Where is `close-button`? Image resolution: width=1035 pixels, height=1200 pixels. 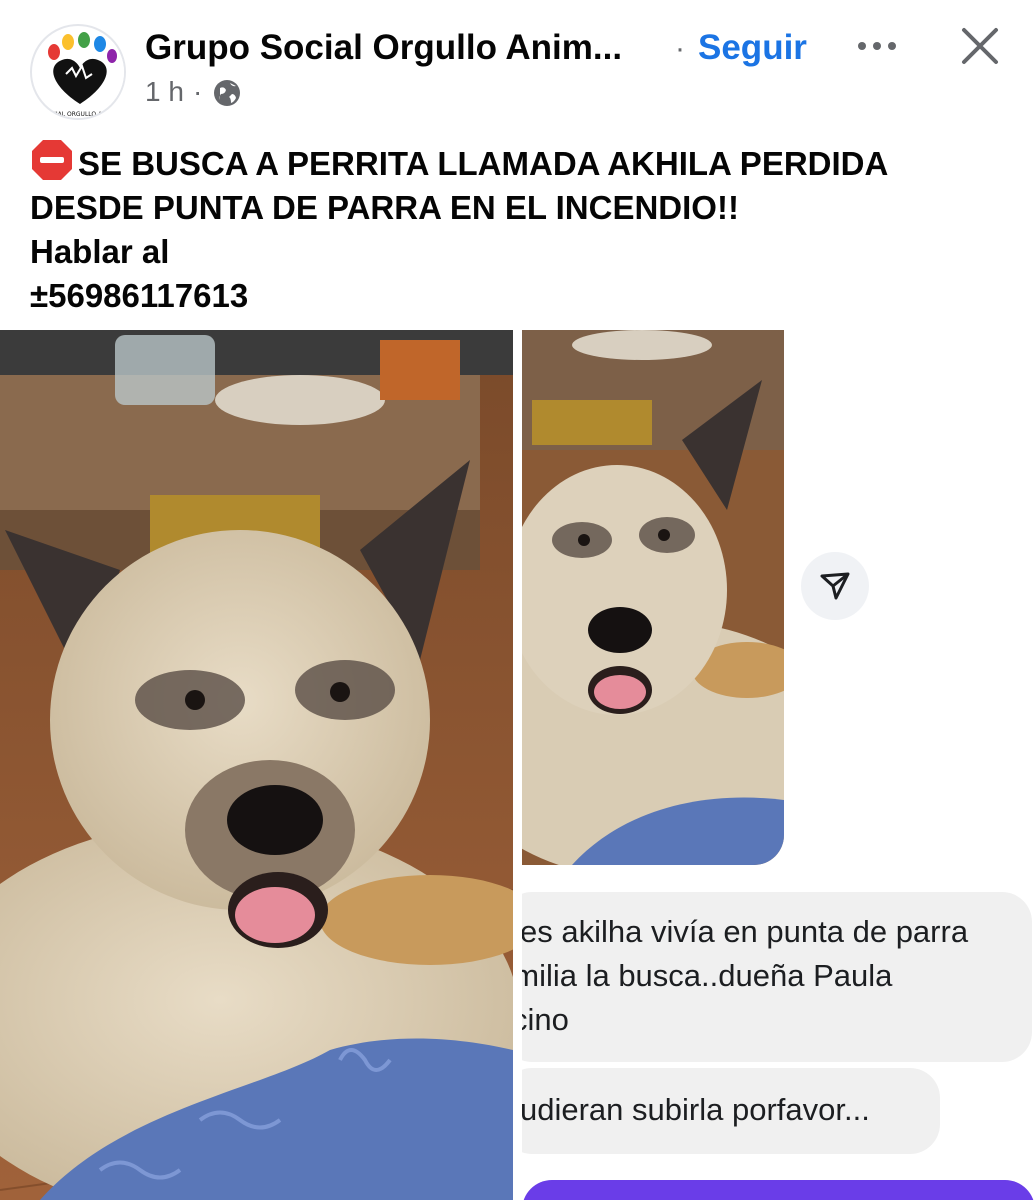
close-button is located at coordinates (980, 47).